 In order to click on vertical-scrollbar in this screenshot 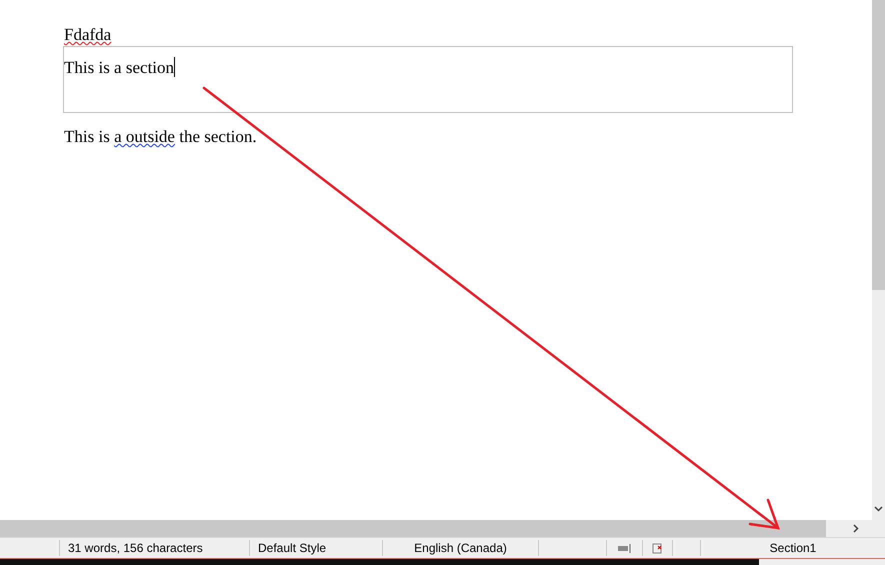, I will do `click(878, 260)`.